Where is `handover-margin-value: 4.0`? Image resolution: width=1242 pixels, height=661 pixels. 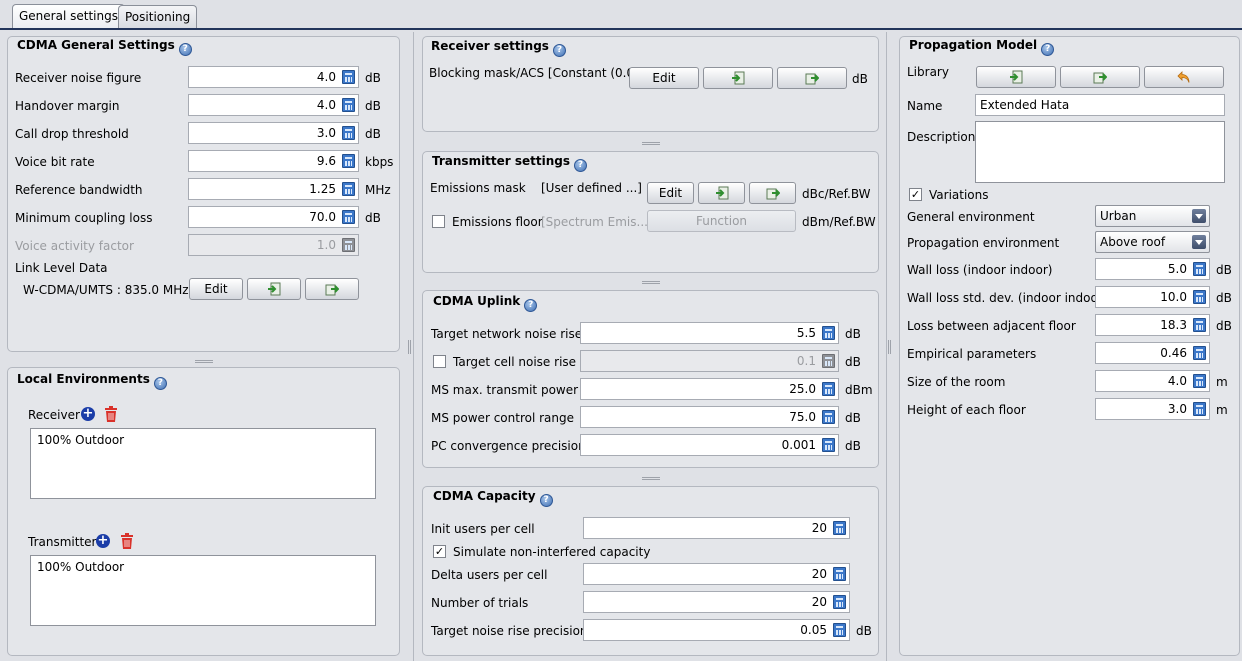
handover-margin-value: 4.0 is located at coordinates (326, 105).